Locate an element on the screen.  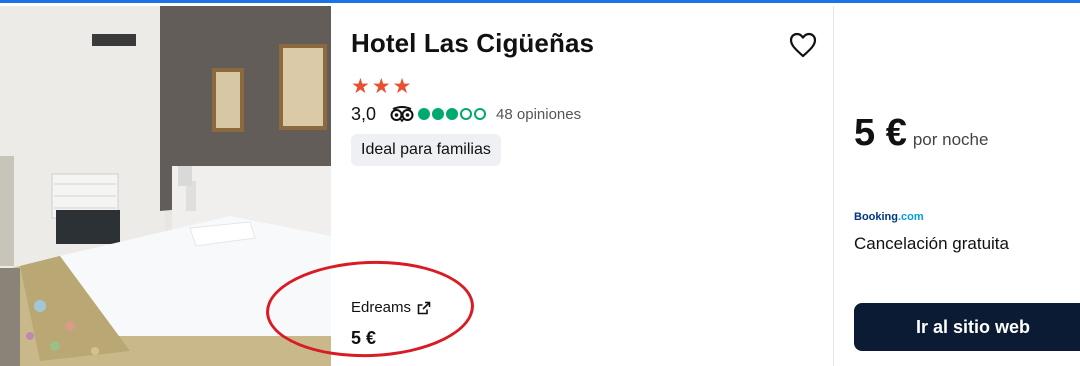
best-price: 5 € por noche is located at coordinates (921, 133).